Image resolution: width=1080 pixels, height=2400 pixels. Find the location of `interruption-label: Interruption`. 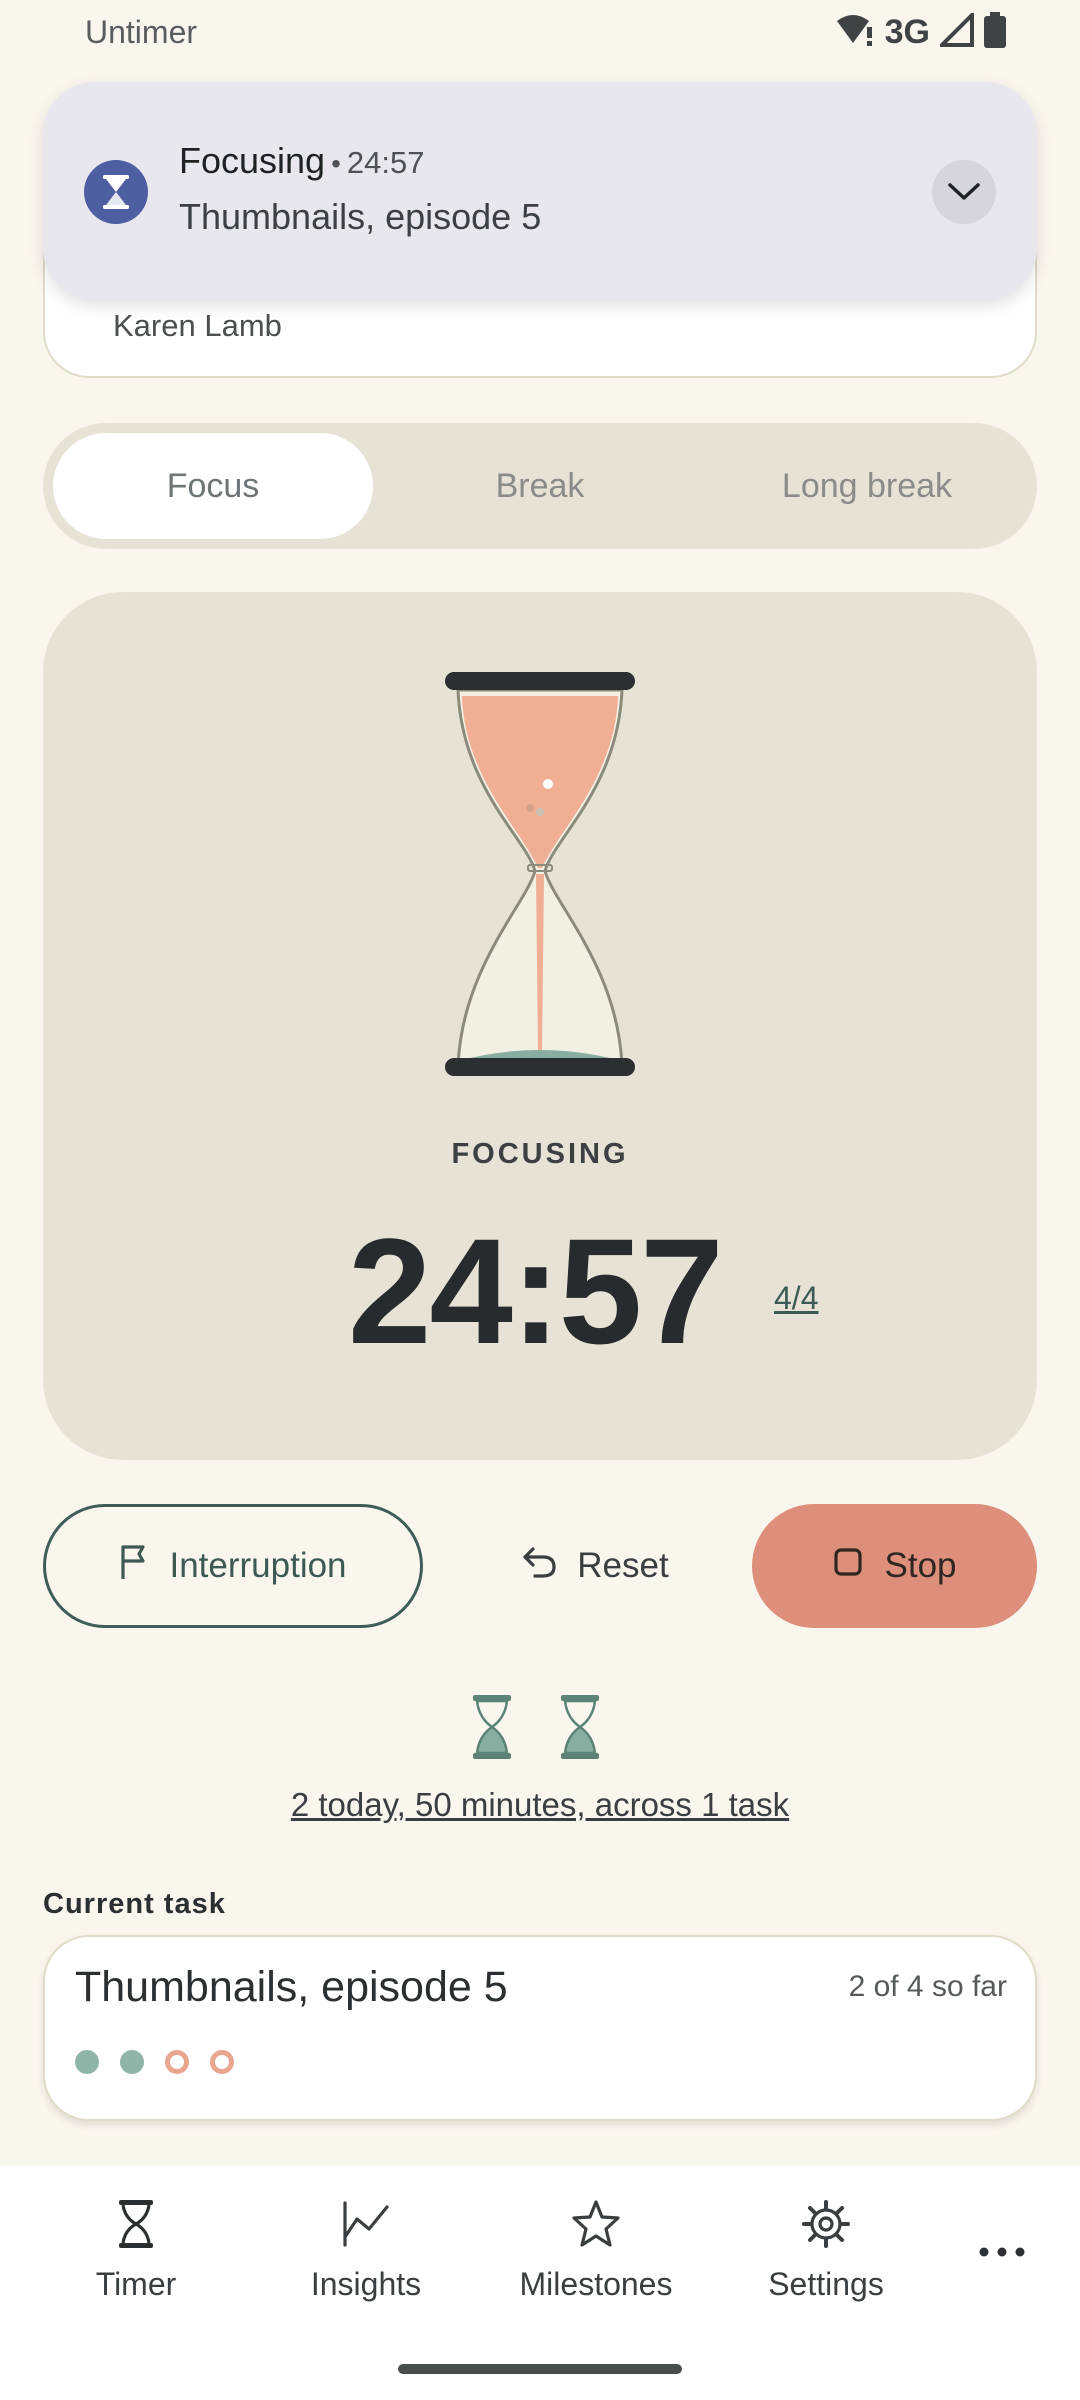

interruption-label: Interruption is located at coordinates (258, 1565).